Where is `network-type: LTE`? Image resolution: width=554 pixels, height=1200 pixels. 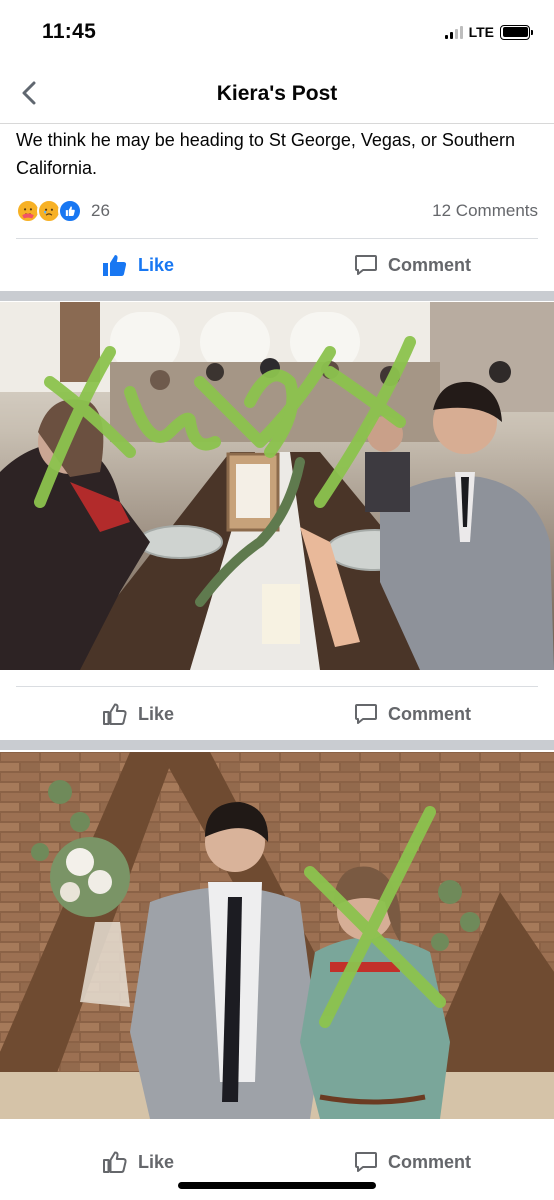
network-type: LTE is located at coordinates (481, 32).